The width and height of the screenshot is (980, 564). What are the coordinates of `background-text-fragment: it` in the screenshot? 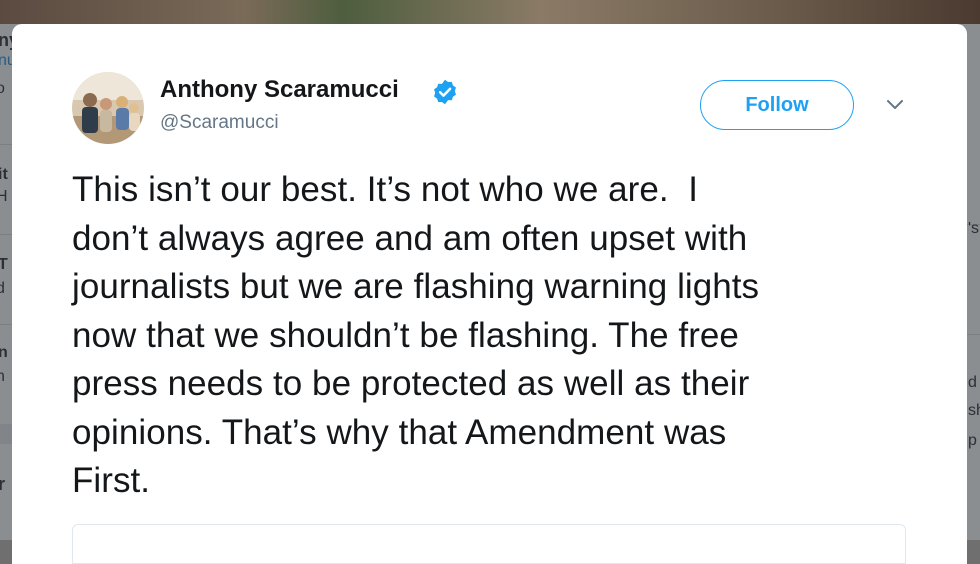 It's located at (4, 174).